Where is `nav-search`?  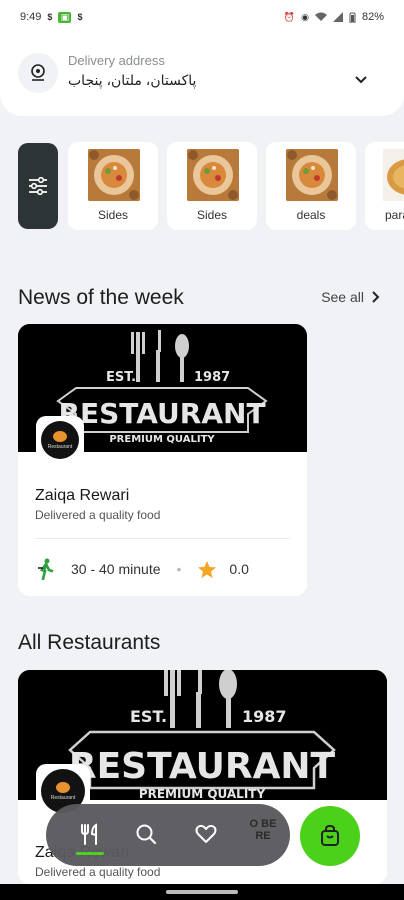
nav-search is located at coordinates (146, 834).